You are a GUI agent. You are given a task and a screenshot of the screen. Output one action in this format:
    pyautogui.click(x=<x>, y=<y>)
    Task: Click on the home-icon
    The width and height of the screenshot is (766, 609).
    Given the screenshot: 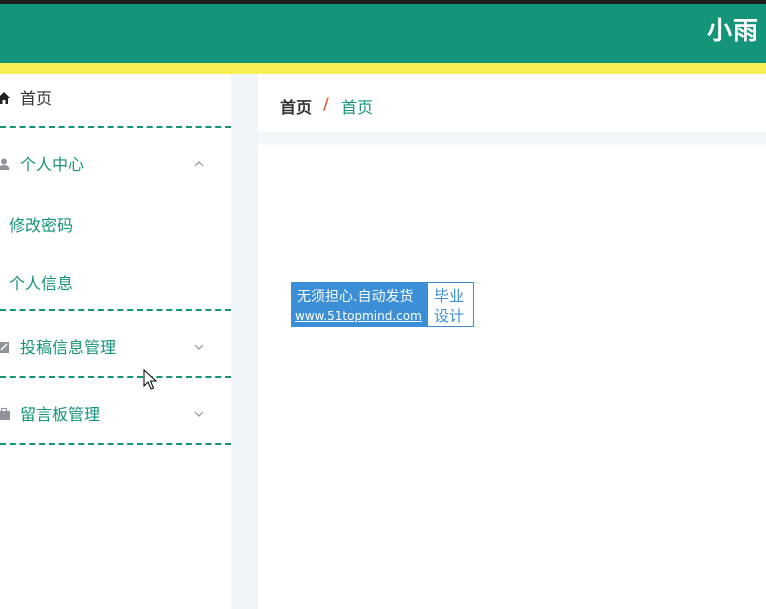 What is the action you would take?
    pyautogui.click(x=5, y=97)
    